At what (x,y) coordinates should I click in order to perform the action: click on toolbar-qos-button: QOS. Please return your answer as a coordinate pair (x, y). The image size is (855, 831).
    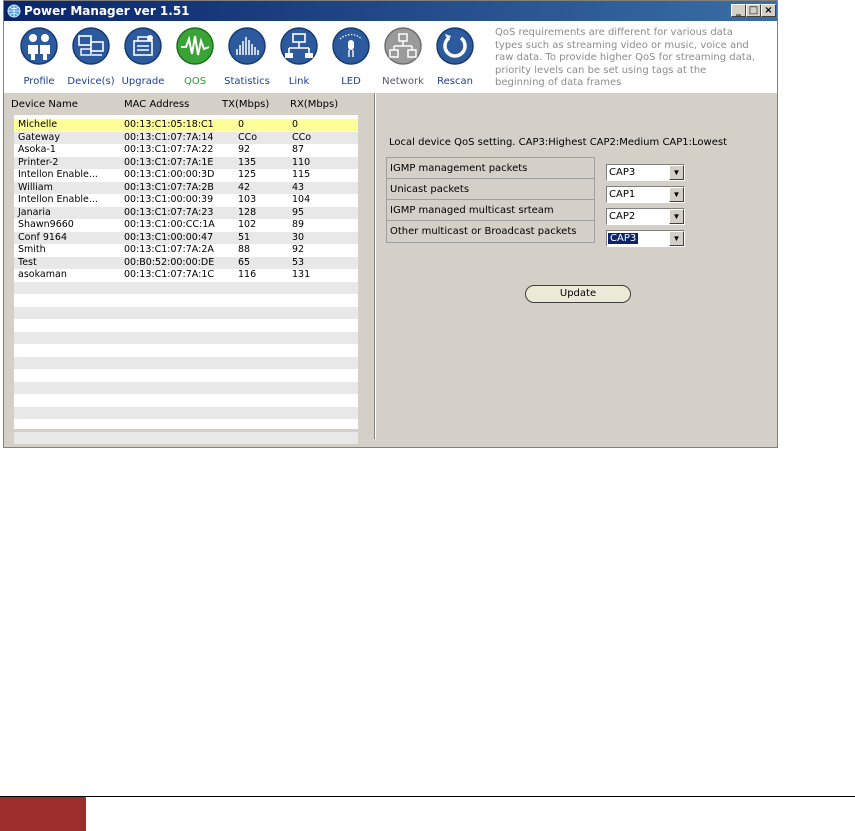
    Looking at the image, I should click on (195, 58).